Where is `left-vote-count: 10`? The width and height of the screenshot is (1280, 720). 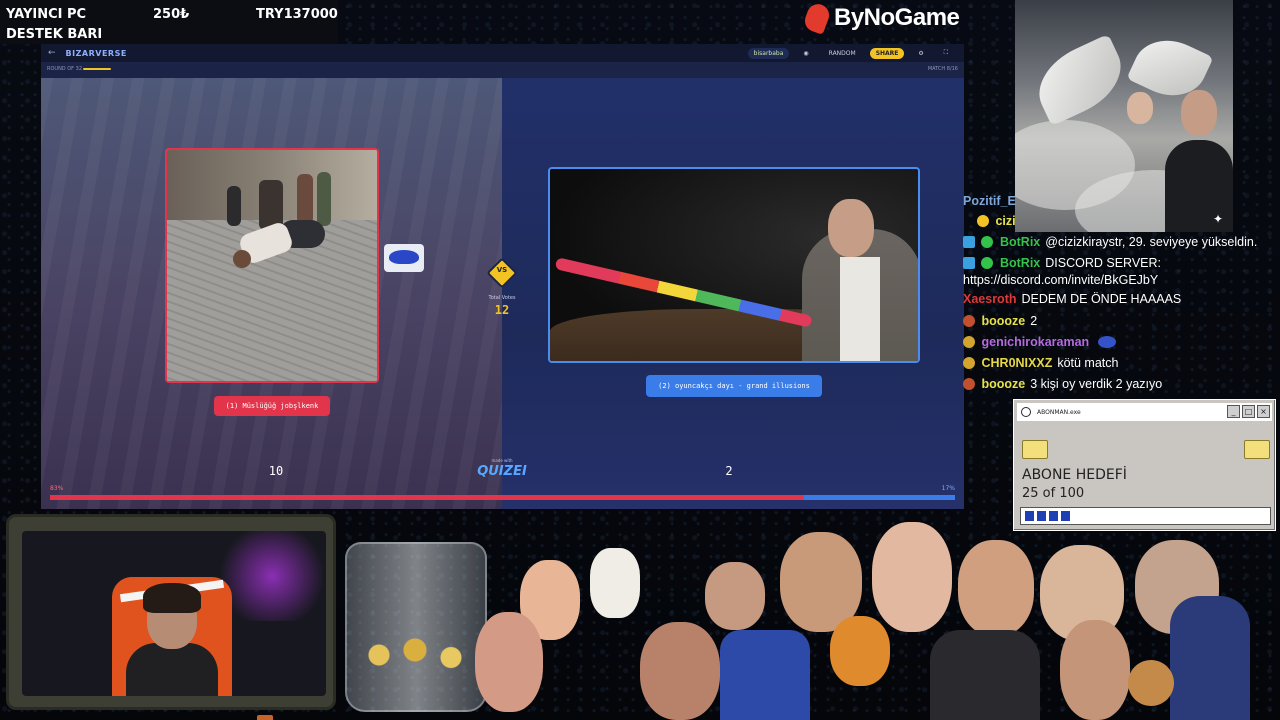 left-vote-count: 10 is located at coordinates (276, 471).